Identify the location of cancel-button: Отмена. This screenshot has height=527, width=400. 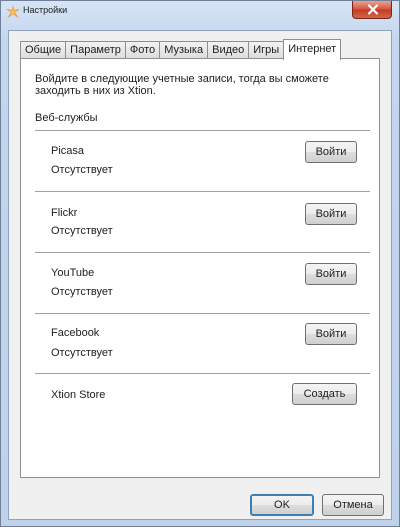
(353, 505).